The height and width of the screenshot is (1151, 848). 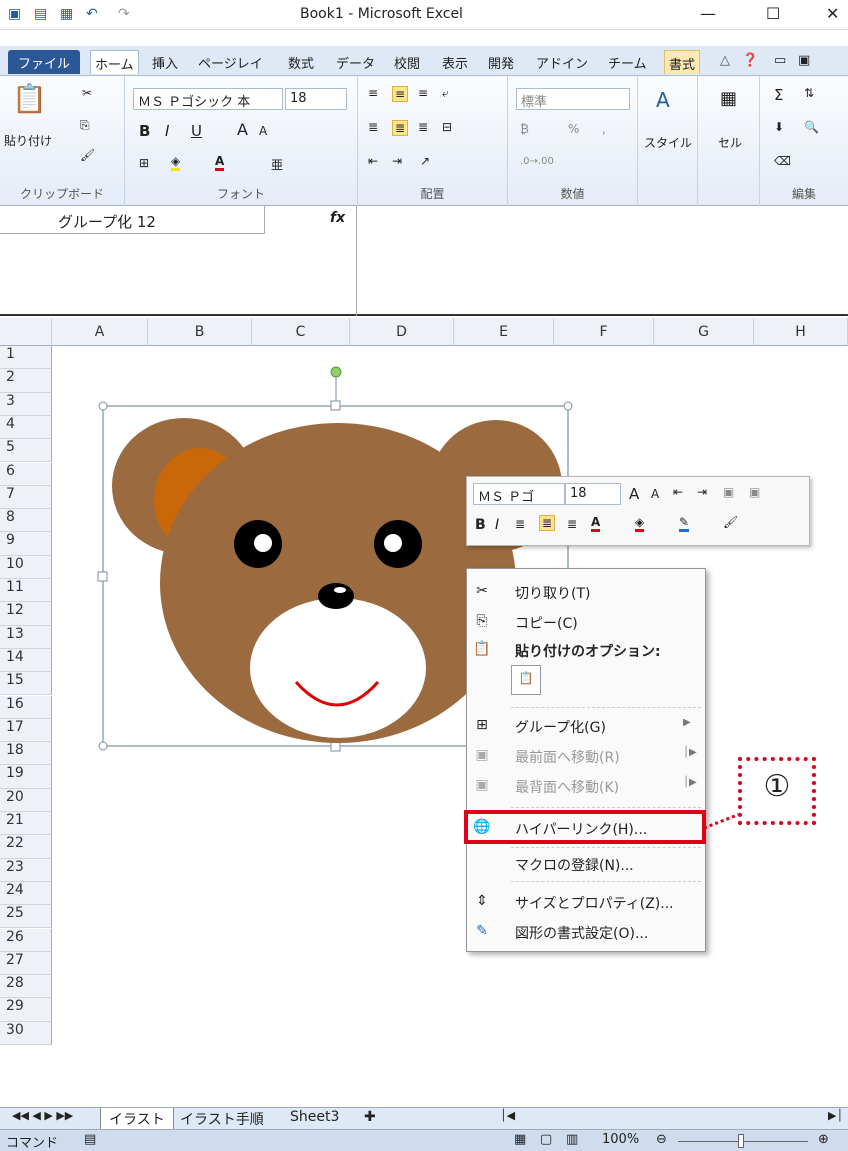 I want to click on increase-indent-icon: ⇥, so click(x=397, y=161).